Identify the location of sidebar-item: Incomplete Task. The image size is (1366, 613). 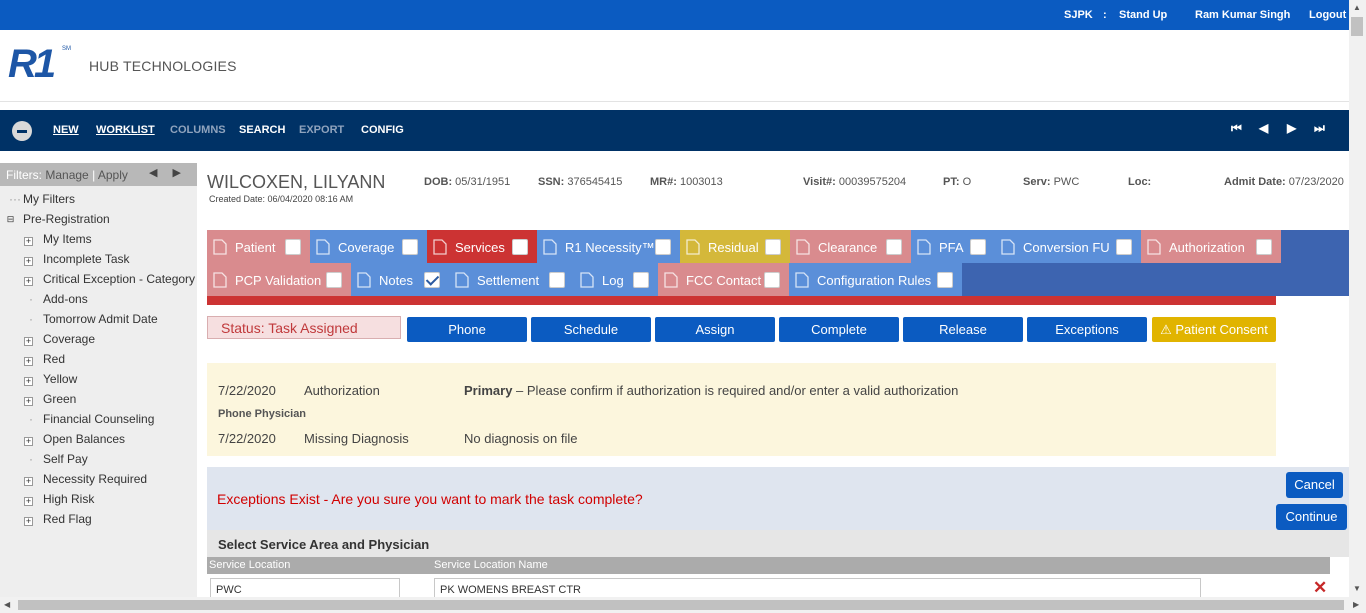
(86, 259).